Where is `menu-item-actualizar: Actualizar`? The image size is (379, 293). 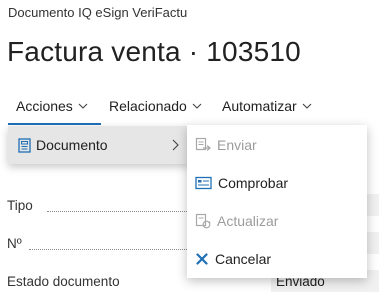
menu-item-actualizar: Actualizar is located at coordinates (236, 221).